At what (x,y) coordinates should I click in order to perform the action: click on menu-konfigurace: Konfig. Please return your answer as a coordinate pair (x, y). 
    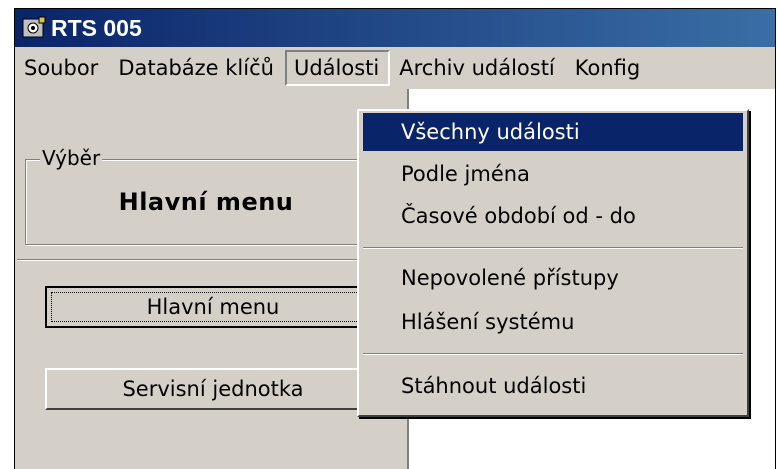
    Looking at the image, I should click on (608, 68).